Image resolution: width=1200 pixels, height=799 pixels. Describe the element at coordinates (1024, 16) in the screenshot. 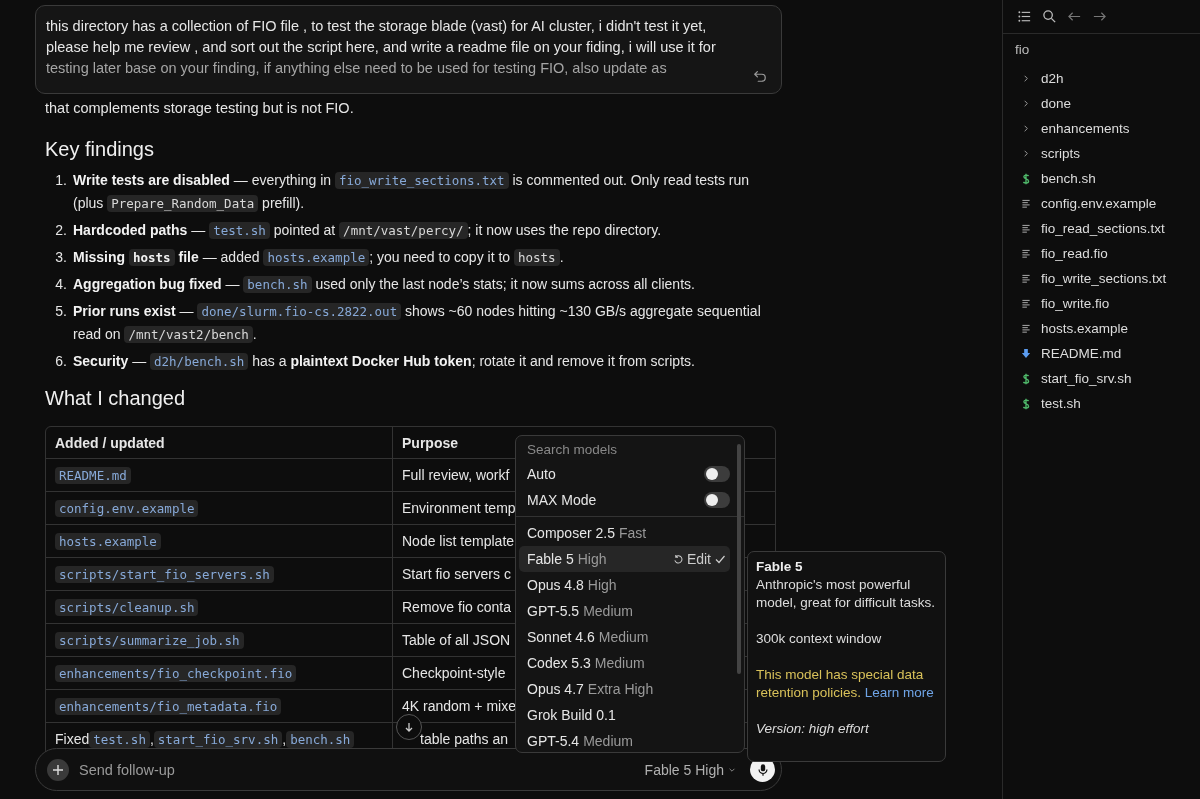

I see `list-icon` at that location.